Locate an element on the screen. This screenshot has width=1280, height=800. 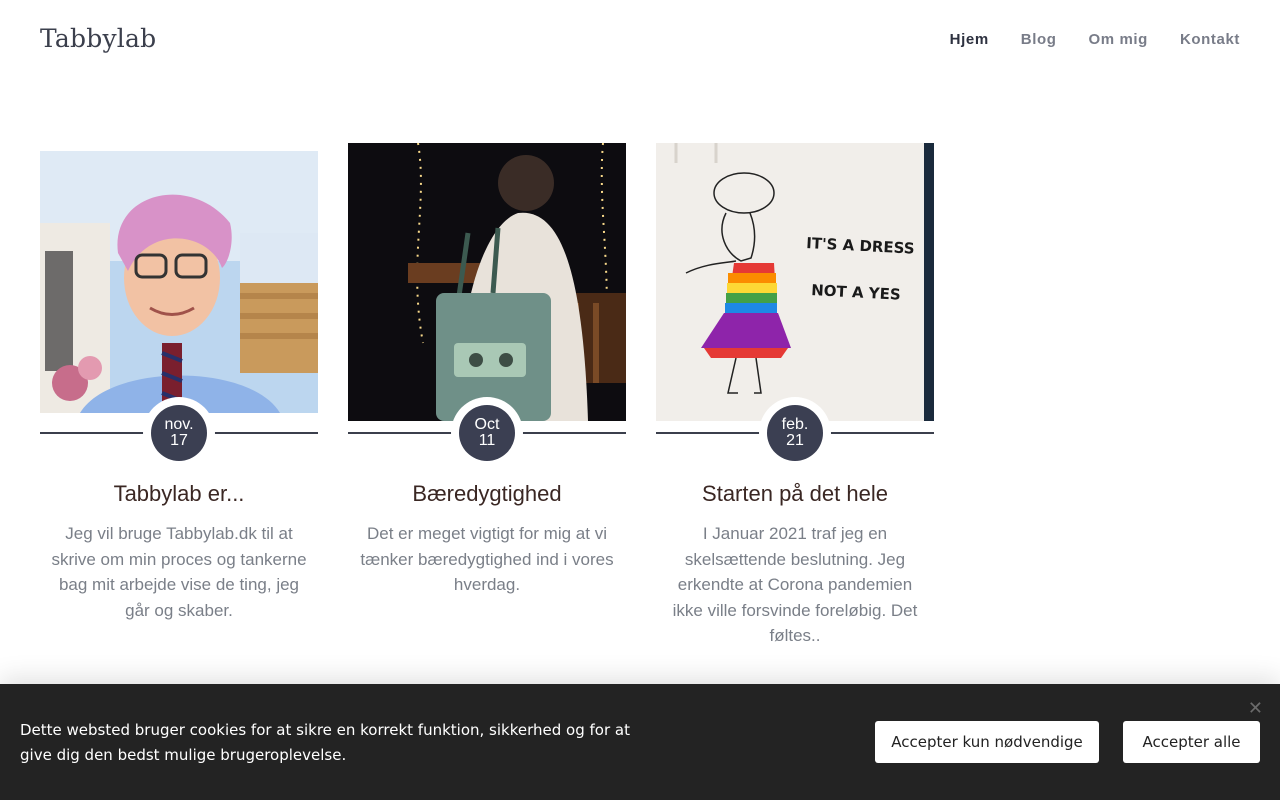
tote-bag-photo is located at coordinates (487, 282).